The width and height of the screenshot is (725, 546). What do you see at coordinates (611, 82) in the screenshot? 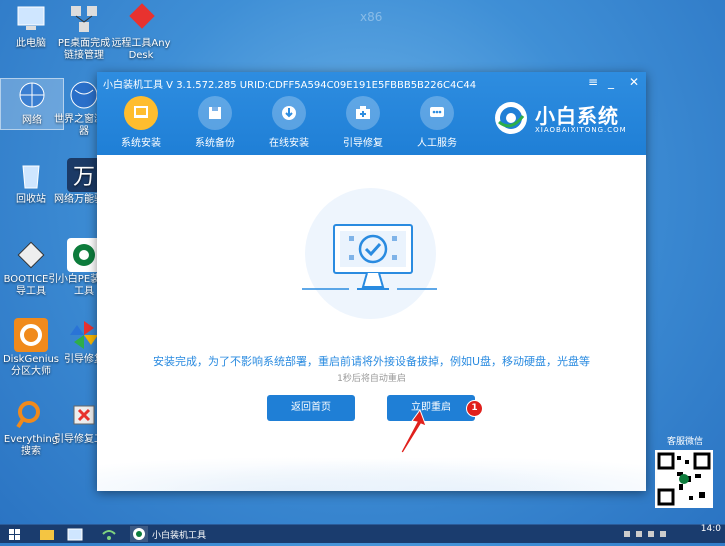
I see `minimize-icon: _` at bounding box center [611, 82].